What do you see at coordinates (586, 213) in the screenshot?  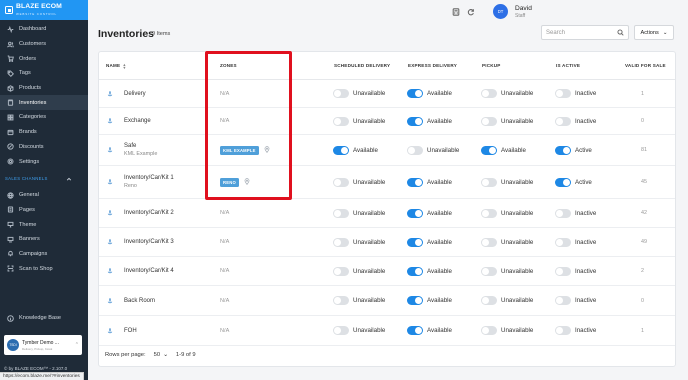 I see `is-active-label: Inactive` at bounding box center [586, 213].